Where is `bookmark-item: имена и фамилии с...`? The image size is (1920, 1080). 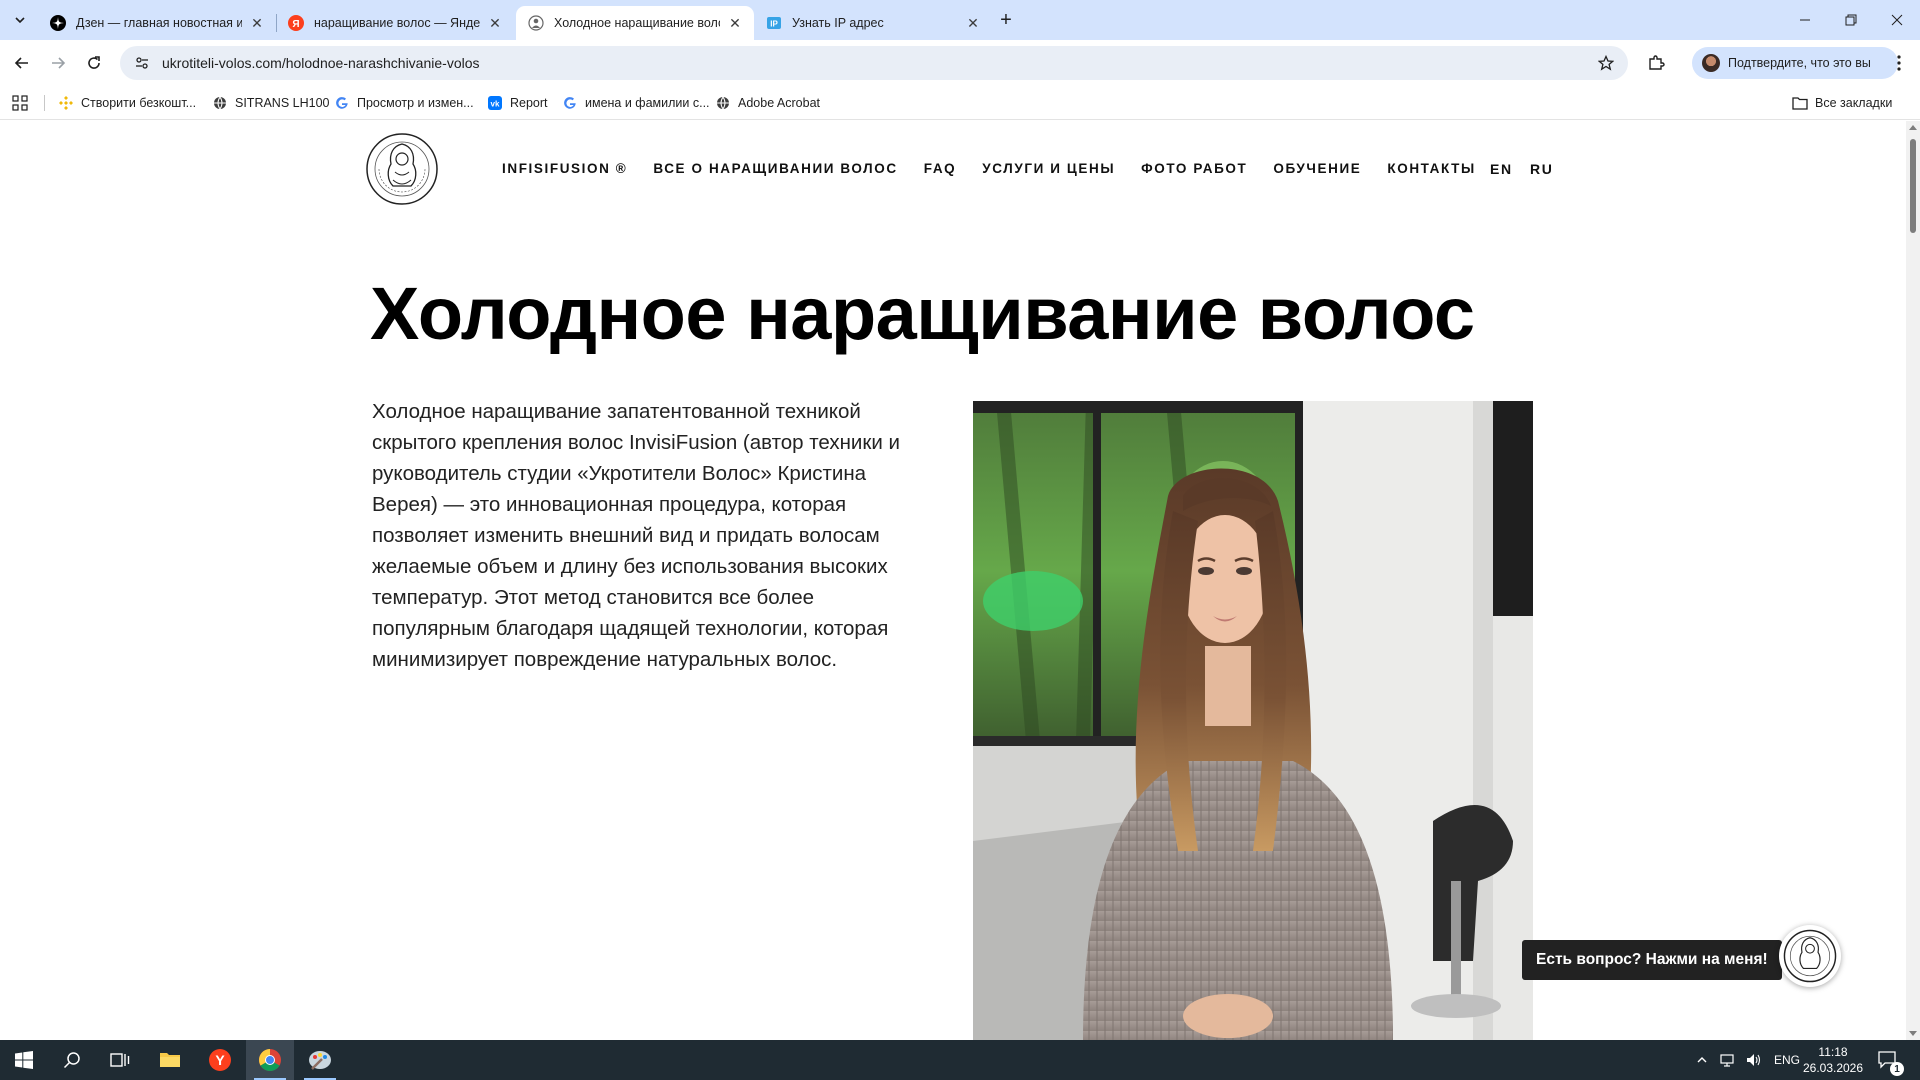
bookmark-item: имена и фамилии с... is located at coordinates (636, 103).